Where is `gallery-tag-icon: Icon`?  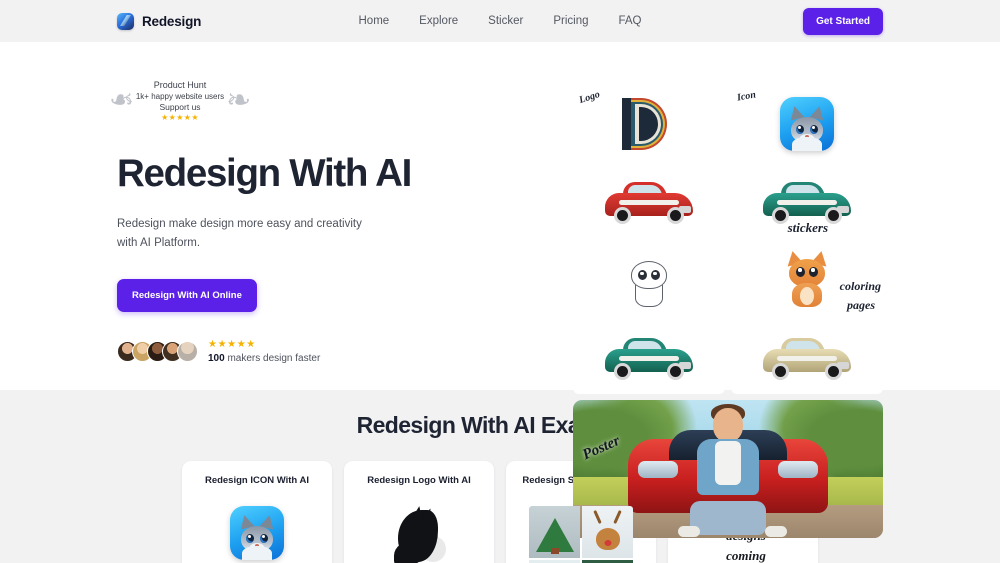
gallery-tag-icon: Icon is located at coordinates (746, 96).